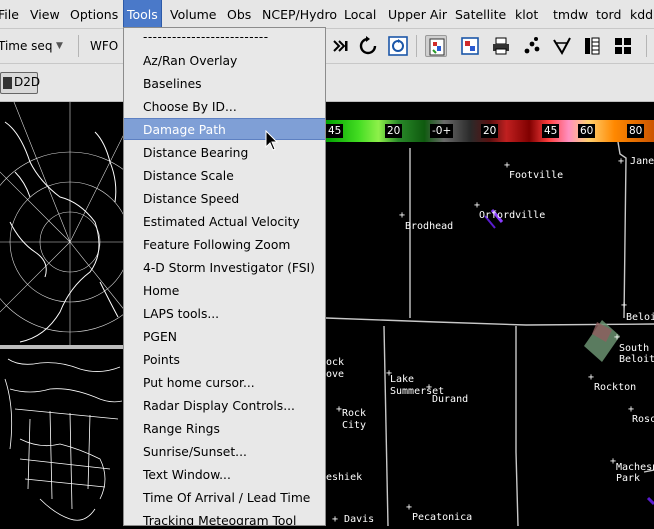  Describe the element at coordinates (224, 222) in the screenshot. I see `menu-item-estimated-actual-velocity: Estimated Actual Velocity` at that location.